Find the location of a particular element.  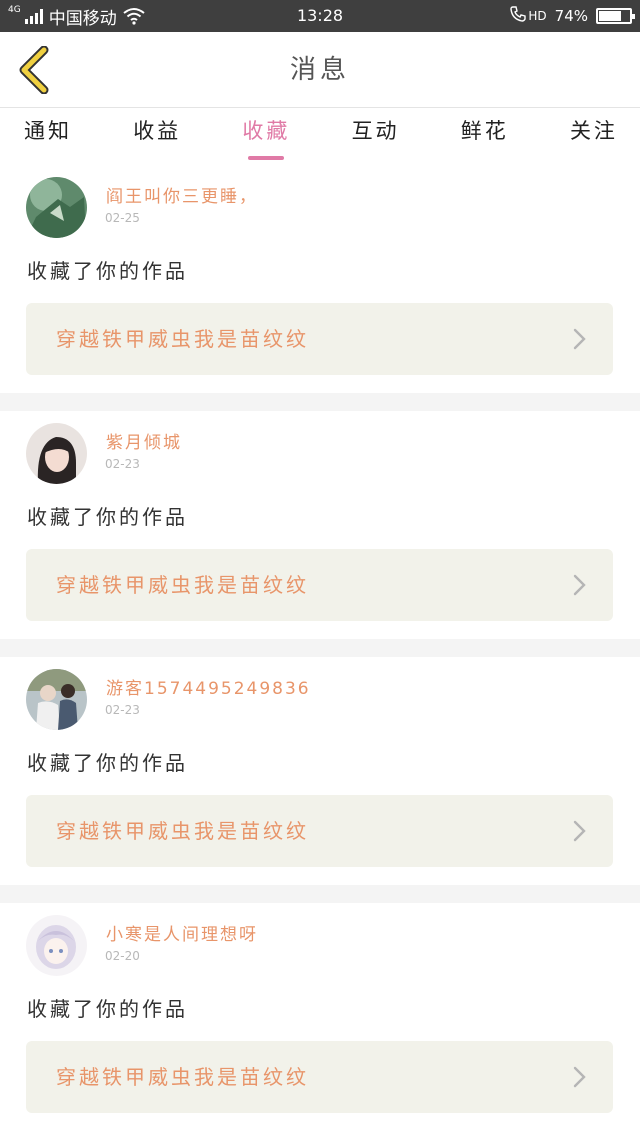

tab-bar: 通知 收益 收藏 互动 鲜花 关注 is located at coordinates (320, 137).